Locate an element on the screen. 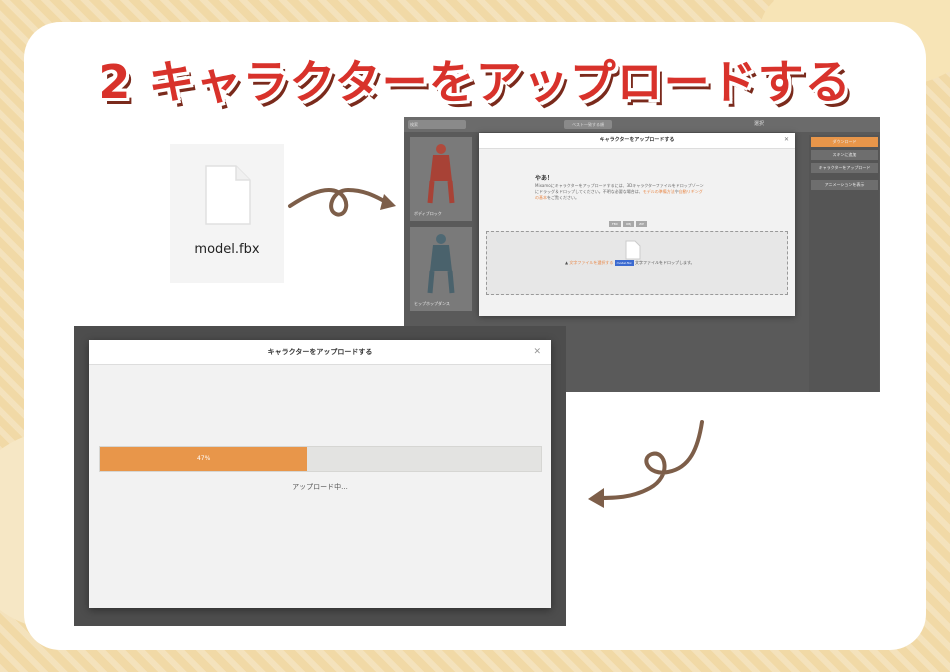 The image size is (950, 672). flow-arrow-down-left-icon is located at coordinates (646, 464).